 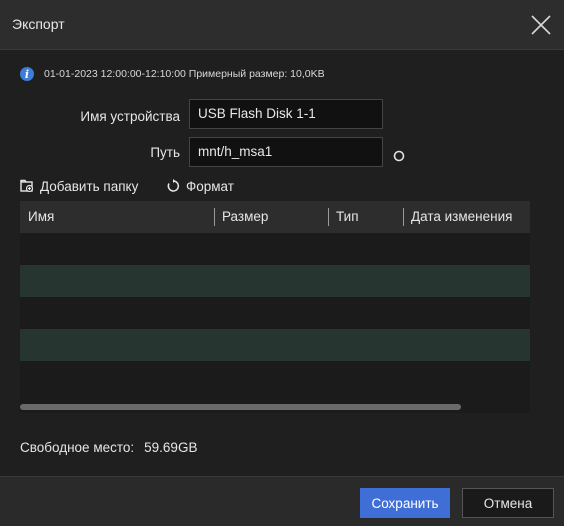 I want to click on add-folder-button: Добавить папку, so click(x=79, y=186).